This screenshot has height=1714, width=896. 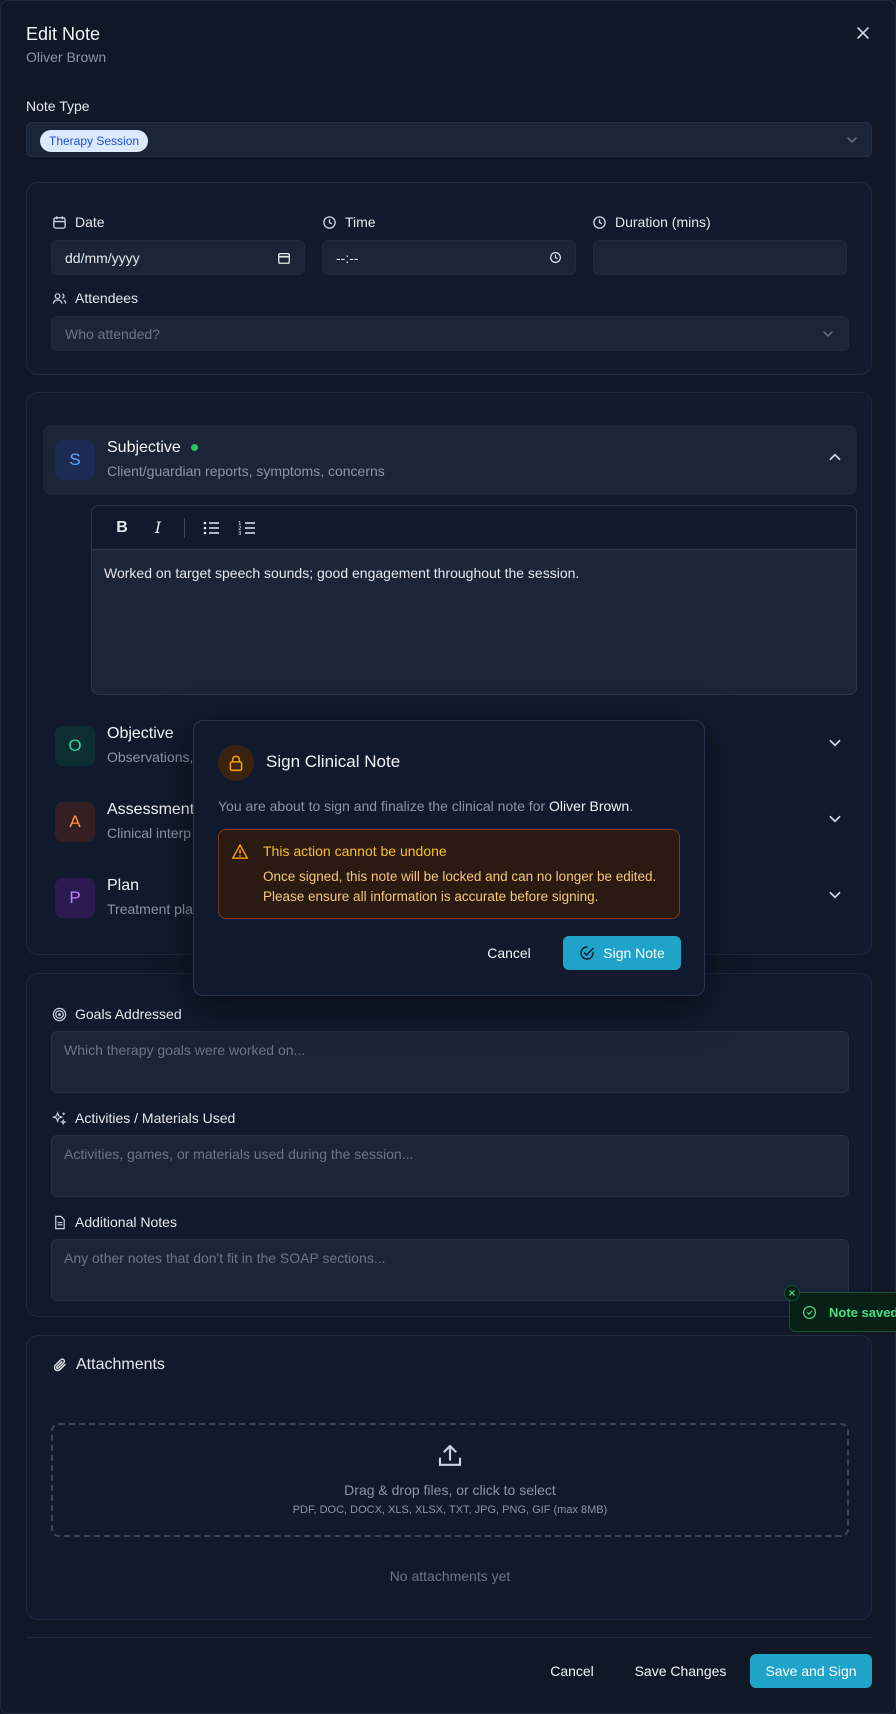 What do you see at coordinates (63, 34) in the screenshot?
I see `dialog-title: Edit Note` at bounding box center [63, 34].